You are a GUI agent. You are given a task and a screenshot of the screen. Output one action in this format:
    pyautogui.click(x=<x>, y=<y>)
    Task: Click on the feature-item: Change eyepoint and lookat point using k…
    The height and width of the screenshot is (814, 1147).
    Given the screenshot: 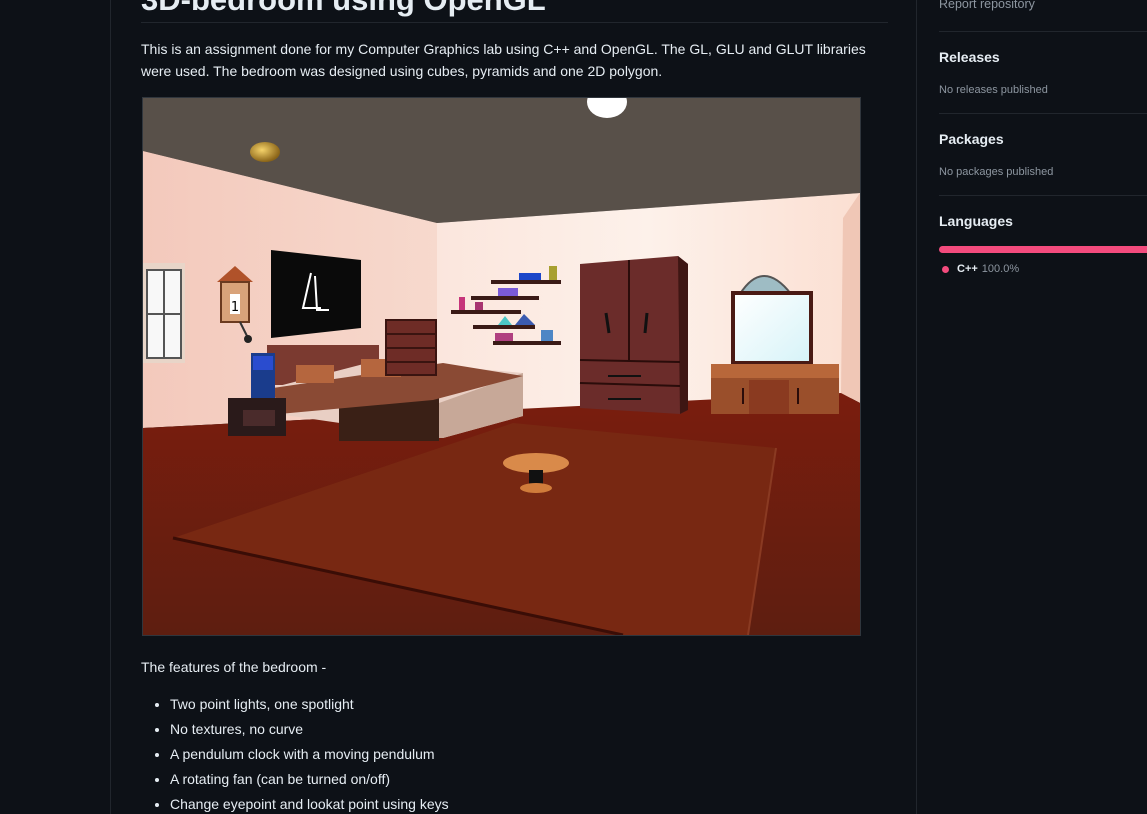 What is the action you would take?
    pyautogui.click(x=309, y=803)
    